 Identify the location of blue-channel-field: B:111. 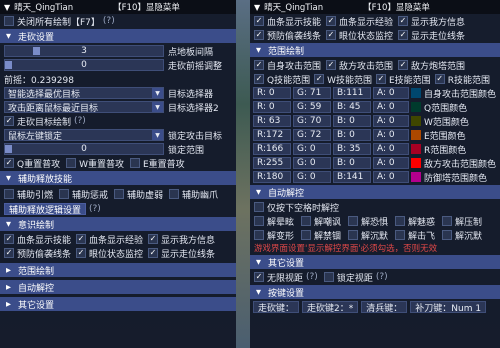
(352, 93).